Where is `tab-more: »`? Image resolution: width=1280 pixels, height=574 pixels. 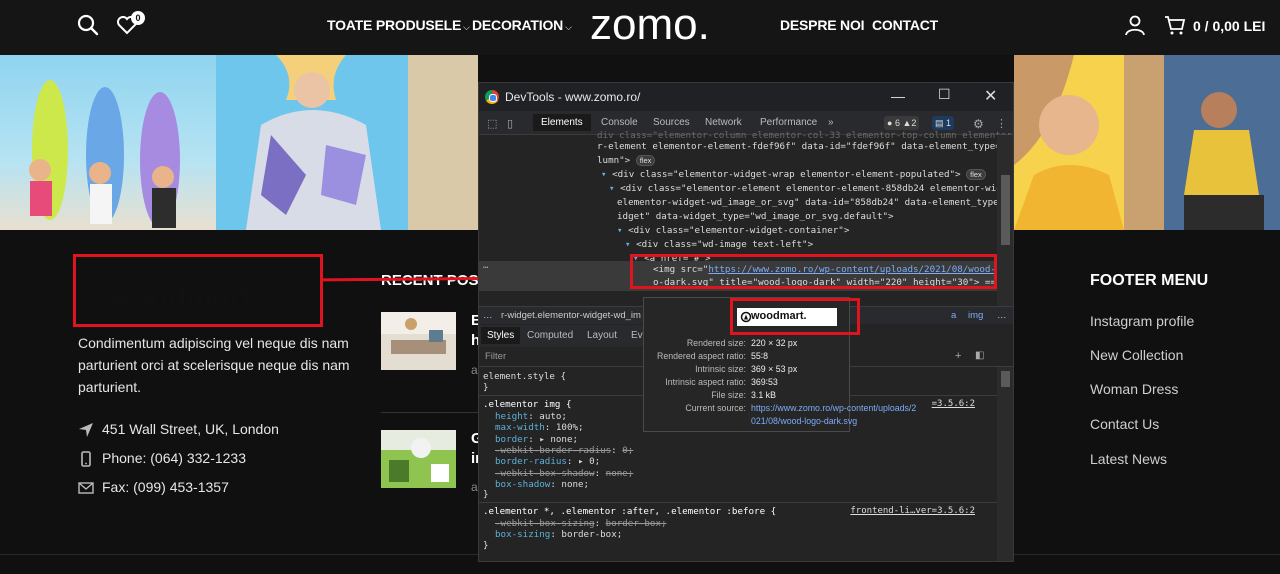
tab-more: » is located at coordinates (831, 122).